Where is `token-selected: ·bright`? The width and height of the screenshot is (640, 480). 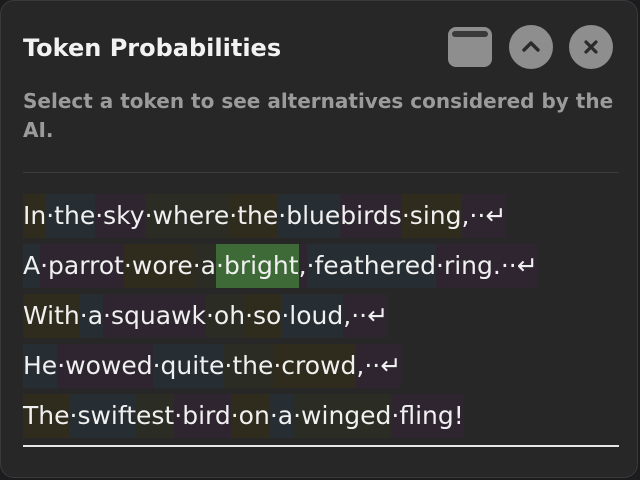
token-selected: ·bright is located at coordinates (257, 266).